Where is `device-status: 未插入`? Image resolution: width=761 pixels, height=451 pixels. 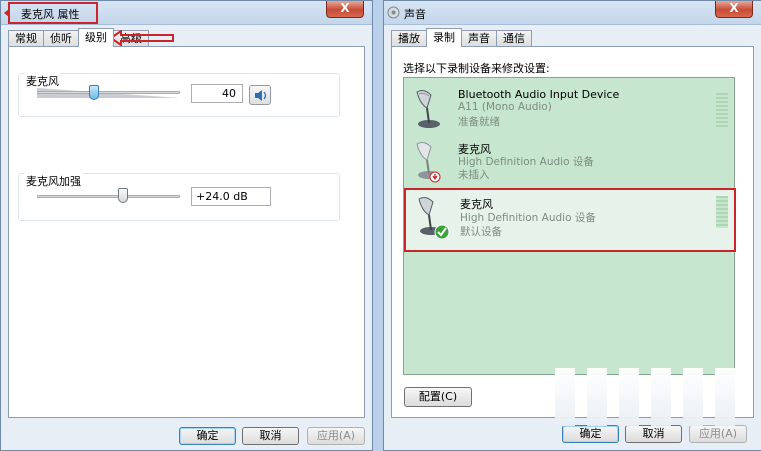 device-status: 未插入 is located at coordinates (474, 175).